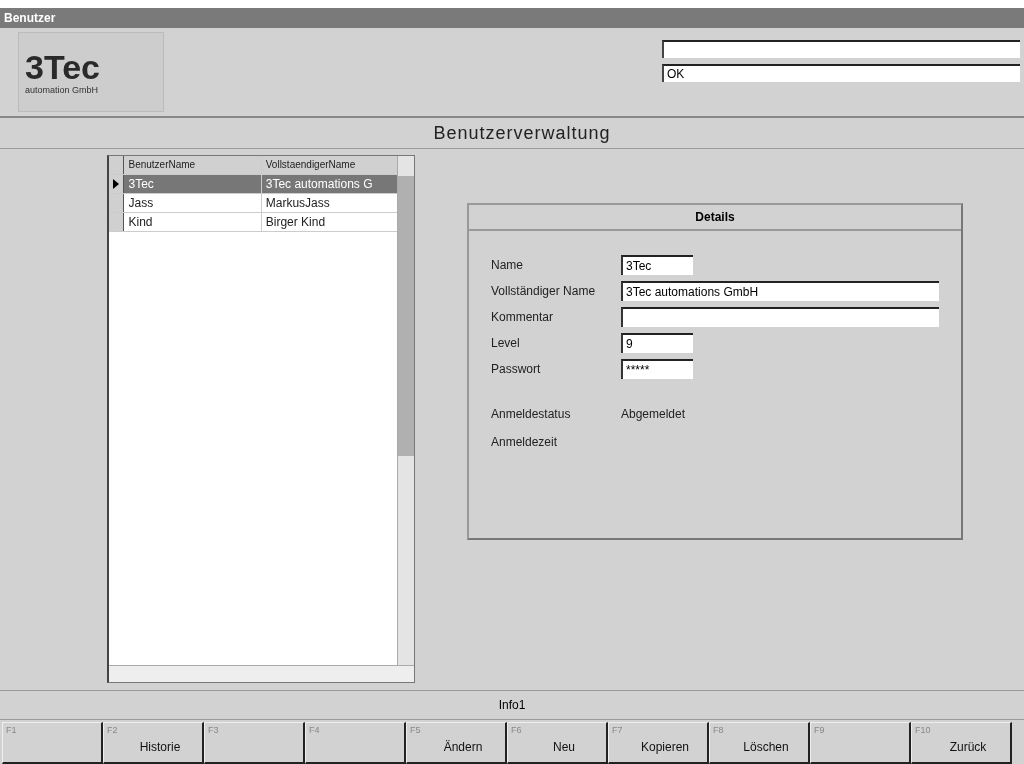 The image size is (1024, 764). Describe the element at coordinates (512, 18) in the screenshot. I see `window-title: Benutzer` at that location.